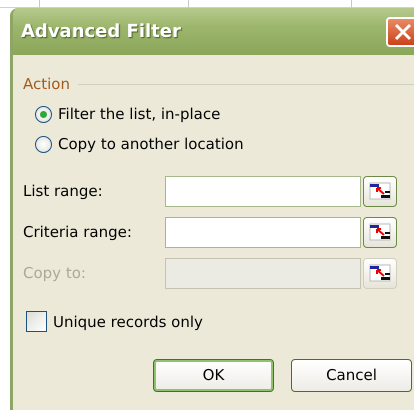  I want to click on option-label: Filter the list, in-place, so click(139, 114).